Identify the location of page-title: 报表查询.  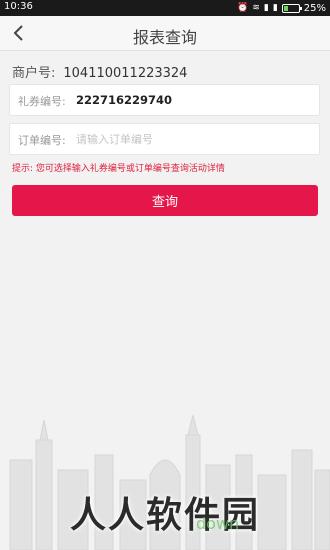
(164, 37).